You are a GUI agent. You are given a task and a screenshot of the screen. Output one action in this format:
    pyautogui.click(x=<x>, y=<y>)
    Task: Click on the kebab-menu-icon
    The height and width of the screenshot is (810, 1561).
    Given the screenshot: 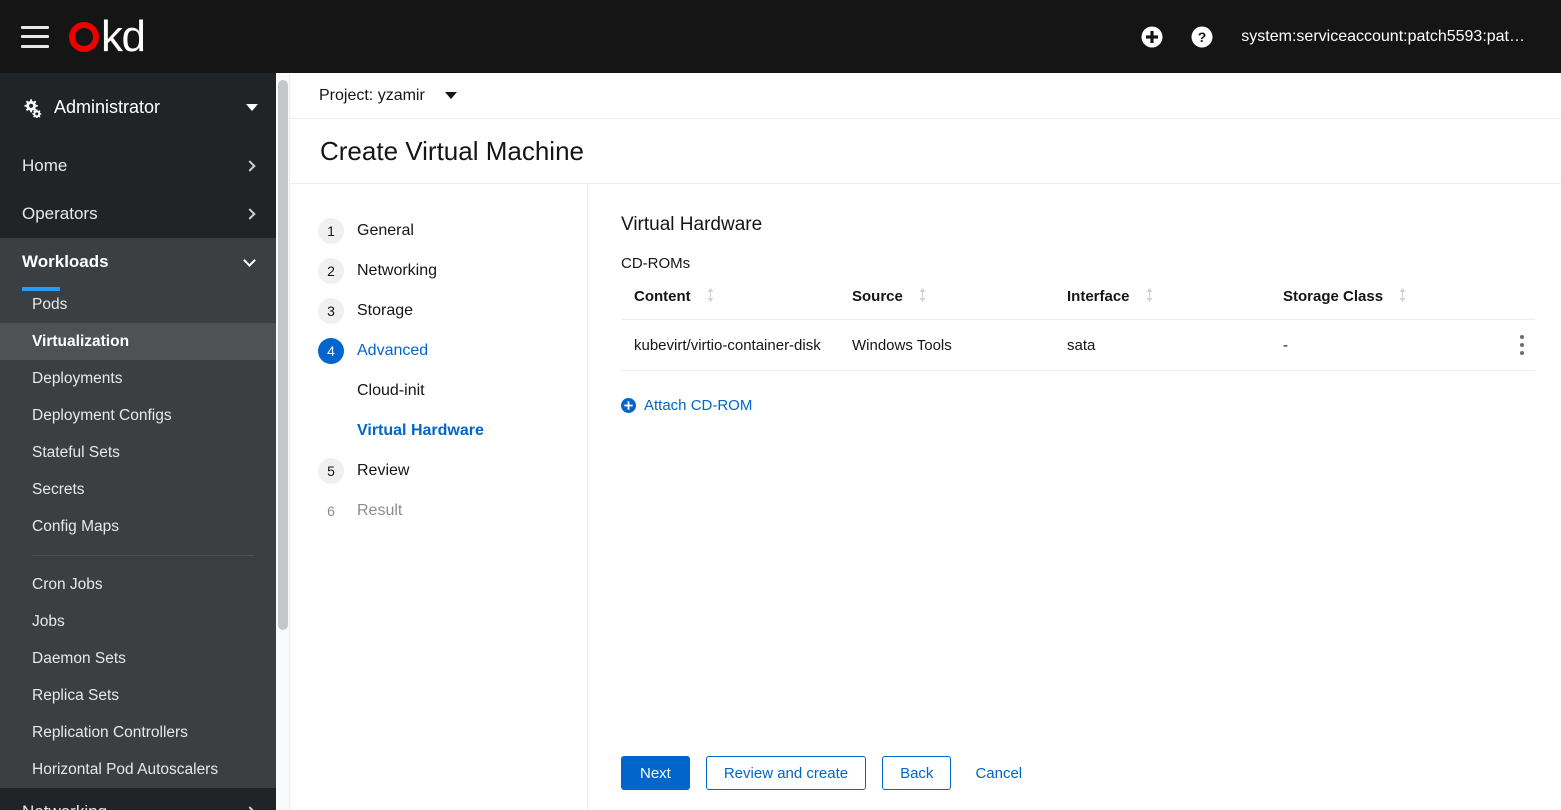 What is the action you would take?
    pyautogui.click(x=1521, y=345)
    